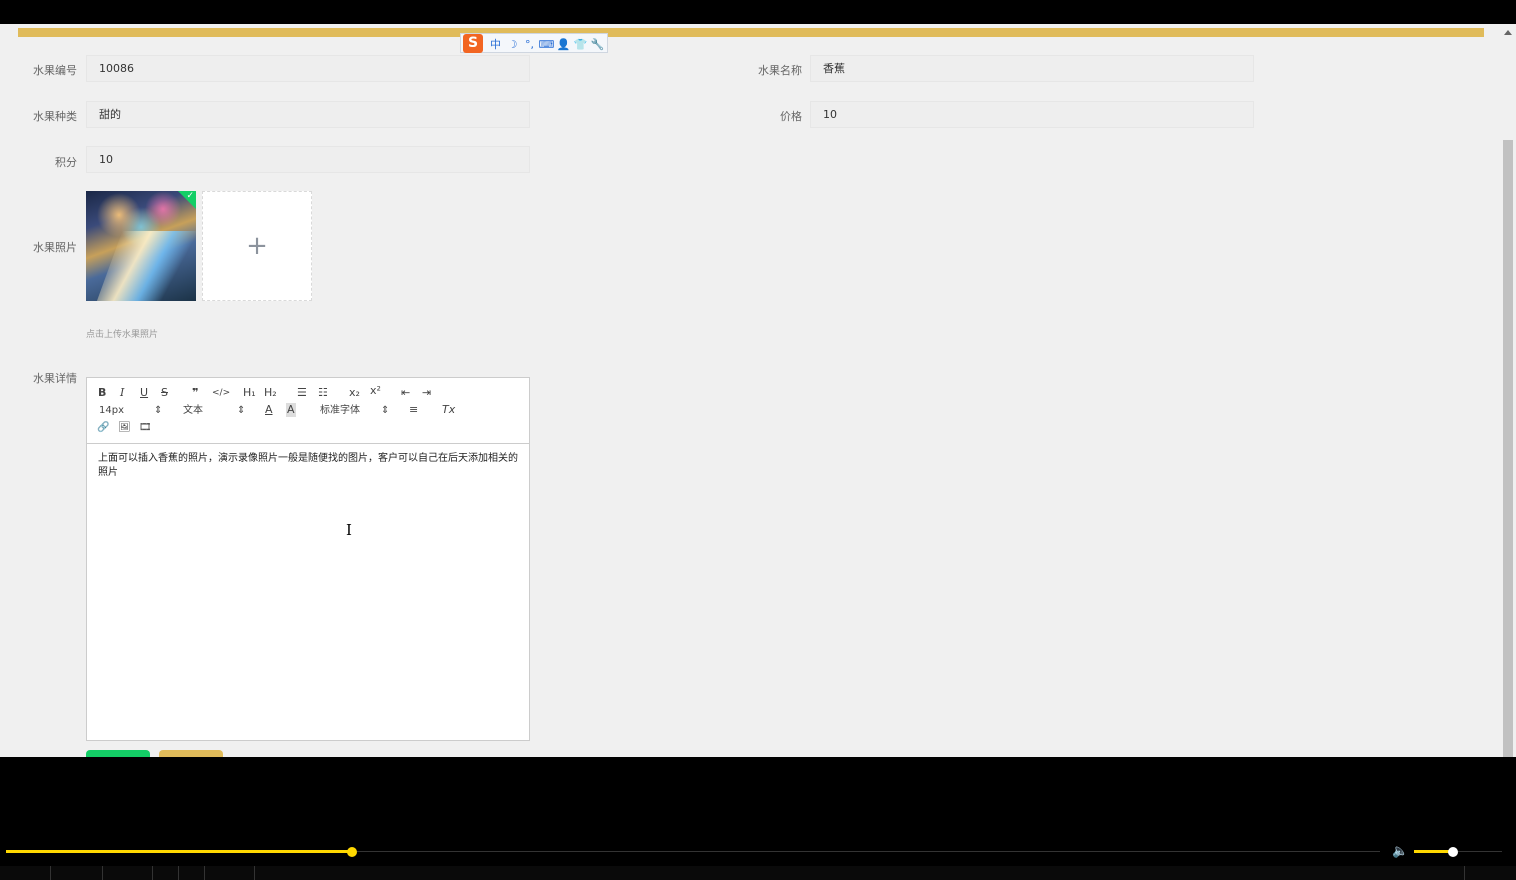  Describe the element at coordinates (751, 32) in the screenshot. I see `top-accent-bar` at that location.